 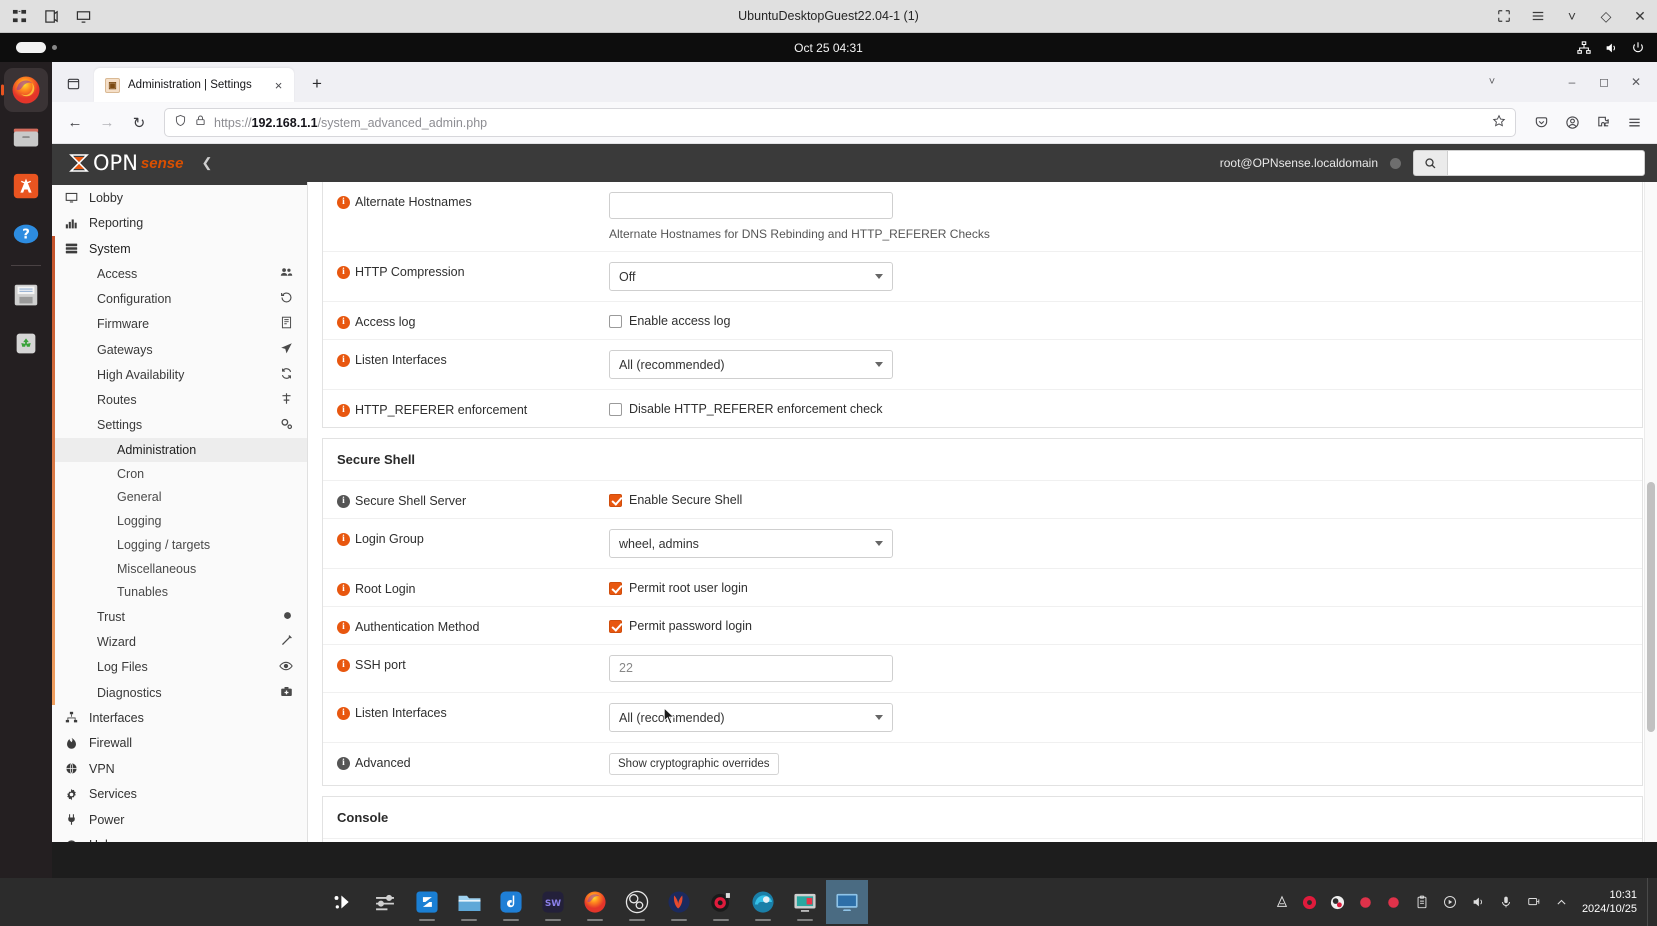 I want to click on page-scrollbar, so click(x=1650, y=512).